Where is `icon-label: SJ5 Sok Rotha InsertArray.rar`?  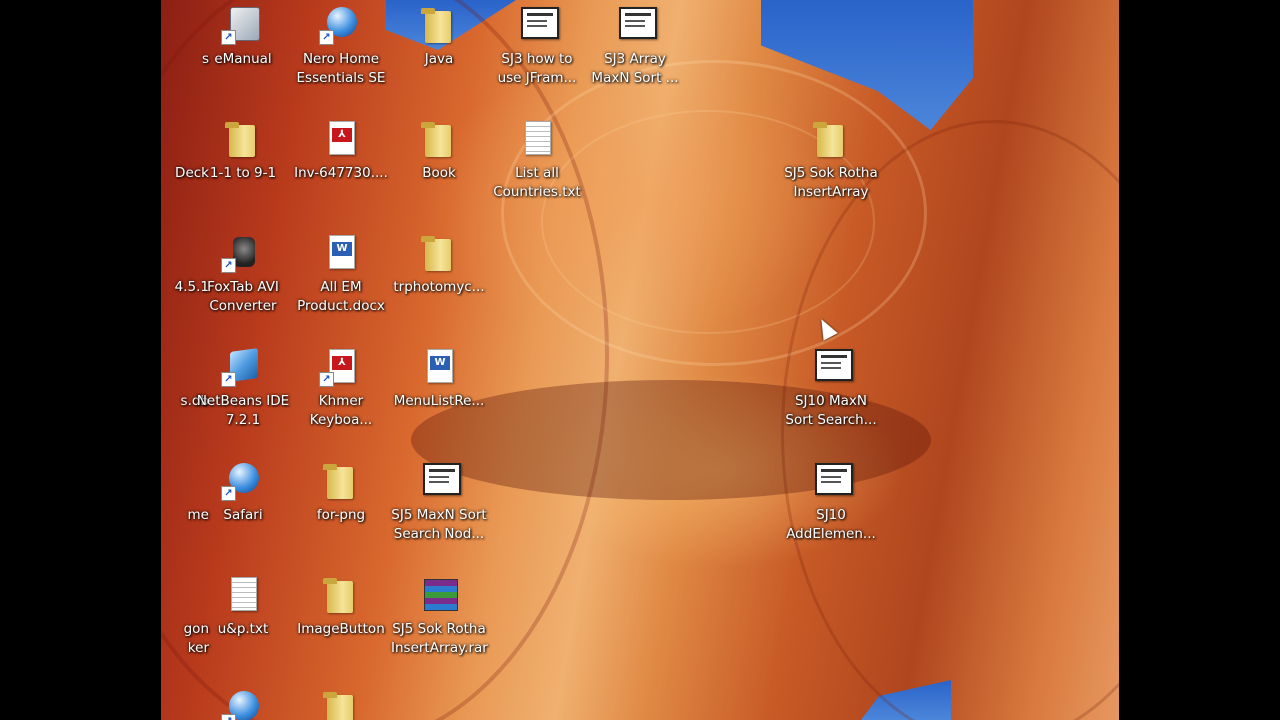
icon-label: SJ5 Sok Rotha InsertArray.rar is located at coordinates (439, 638).